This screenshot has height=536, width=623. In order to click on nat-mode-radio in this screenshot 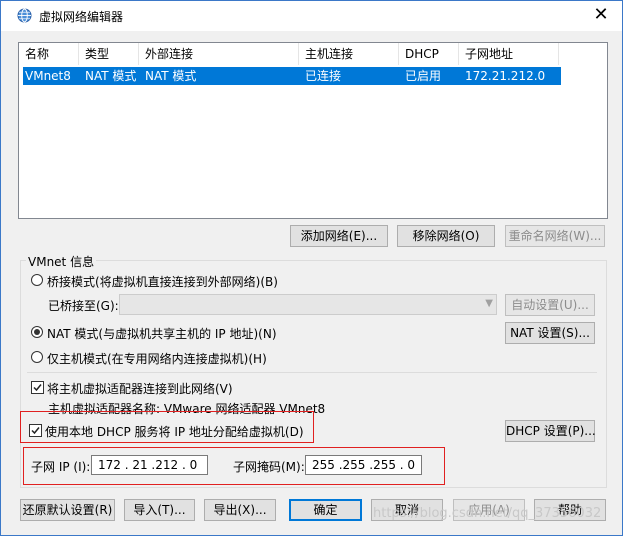, I will do `click(37, 332)`.